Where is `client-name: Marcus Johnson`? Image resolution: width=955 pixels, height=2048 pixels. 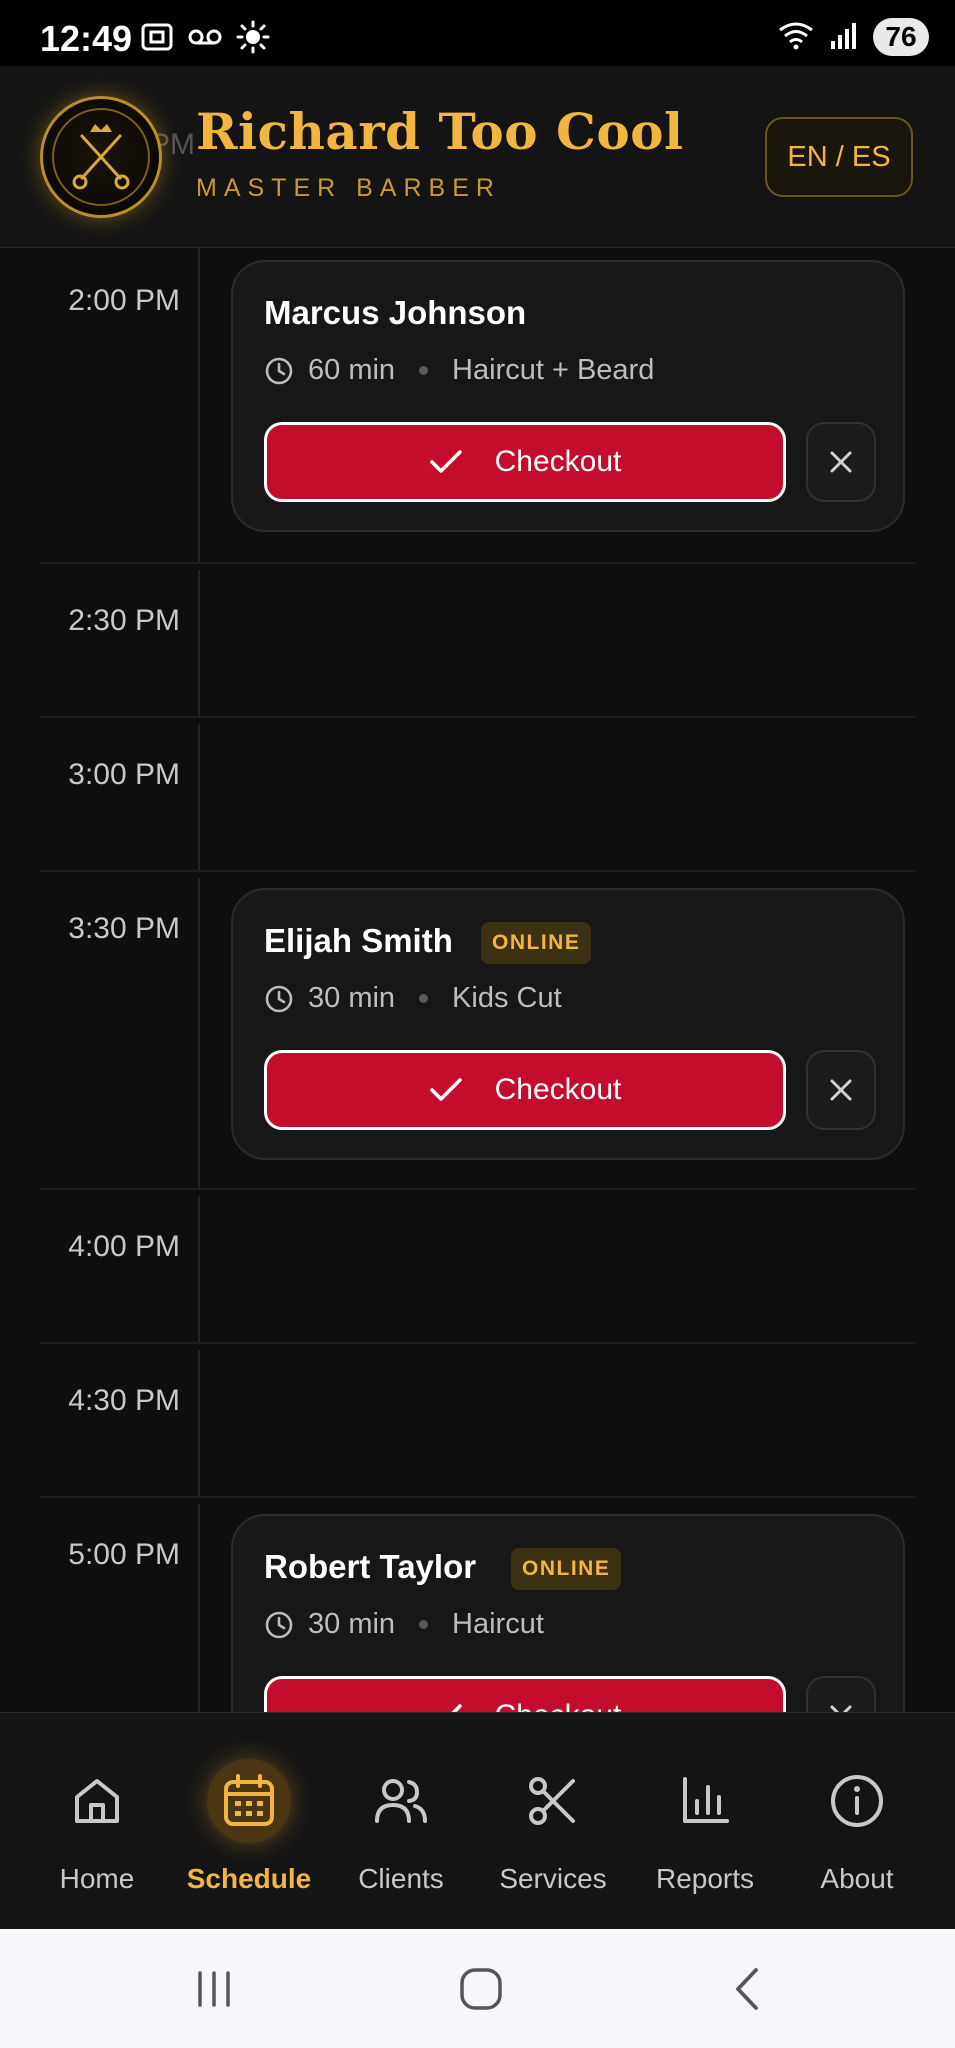 client-name: Marcus Johnson is located at coordinates (395, 312).